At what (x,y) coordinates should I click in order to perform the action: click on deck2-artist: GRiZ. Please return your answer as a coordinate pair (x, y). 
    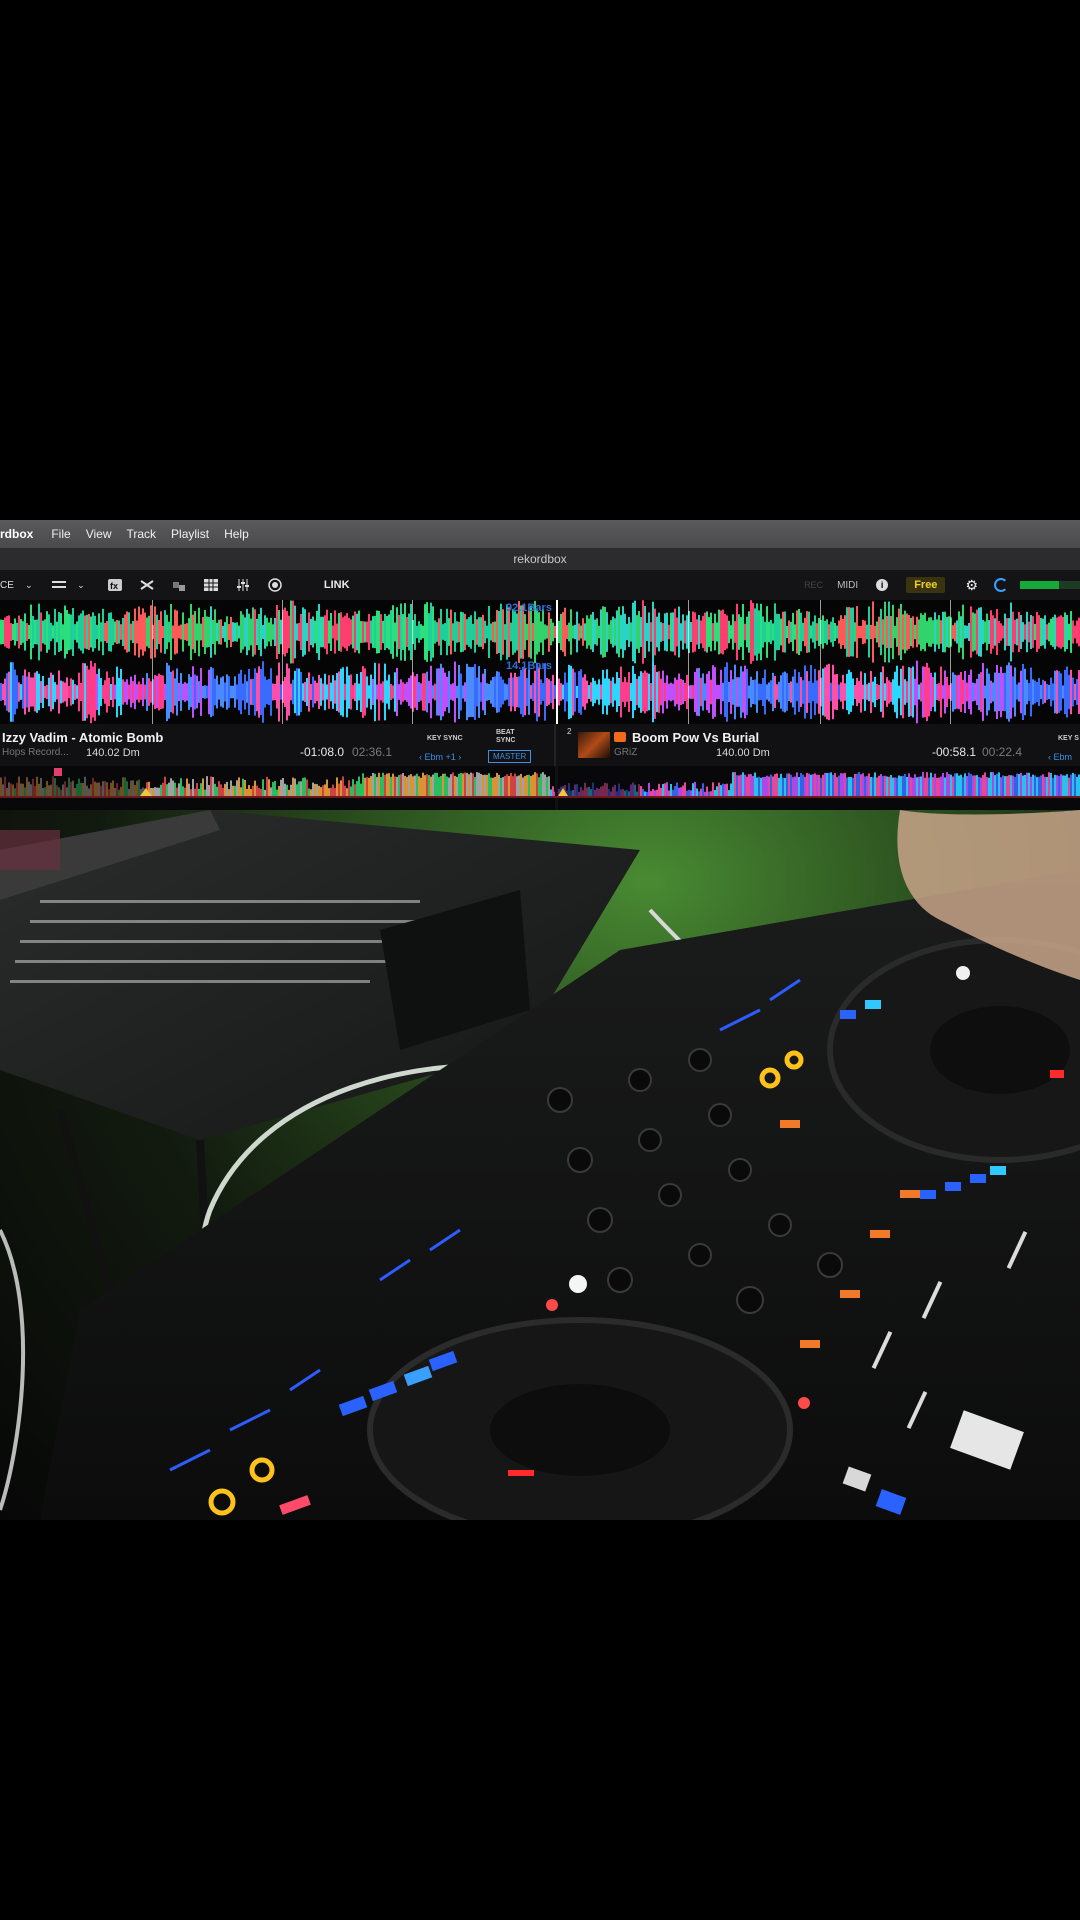
    Looking at the image, I should click on (626, 752).